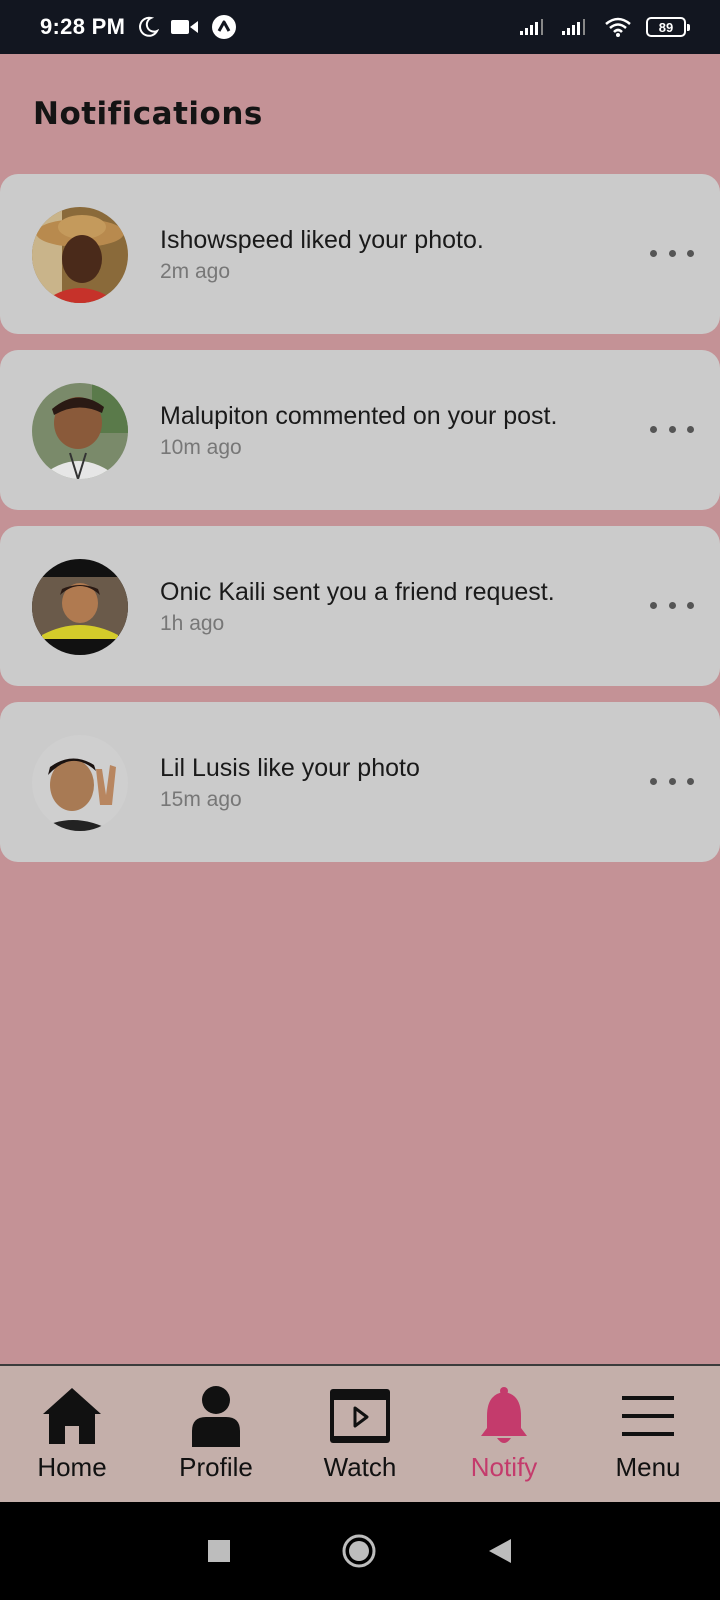 The image size is (720, 1600). I want to click on nav-label: Menu, so click(648, 1467).